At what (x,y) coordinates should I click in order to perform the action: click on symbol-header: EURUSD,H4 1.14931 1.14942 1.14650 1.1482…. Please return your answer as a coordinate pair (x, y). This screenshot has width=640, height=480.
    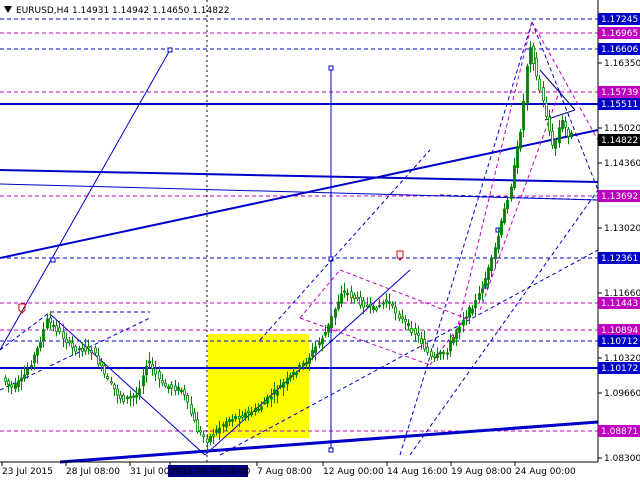
    Looking at the image, I should click on (122, 11).